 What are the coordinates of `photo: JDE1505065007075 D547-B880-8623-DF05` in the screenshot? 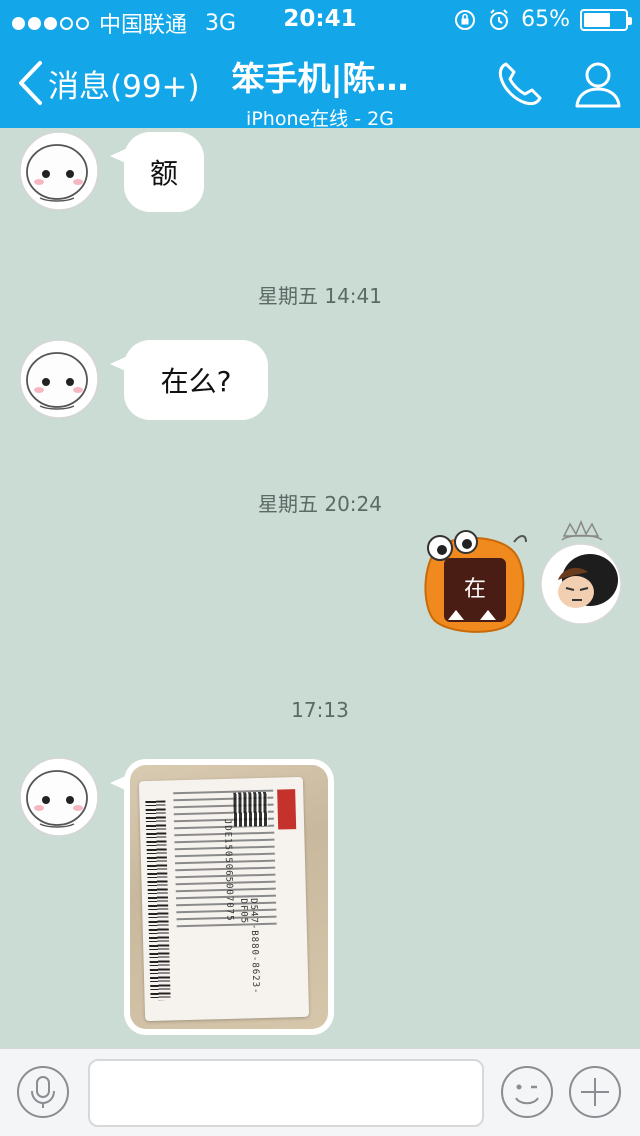 It's located at (229, 897).